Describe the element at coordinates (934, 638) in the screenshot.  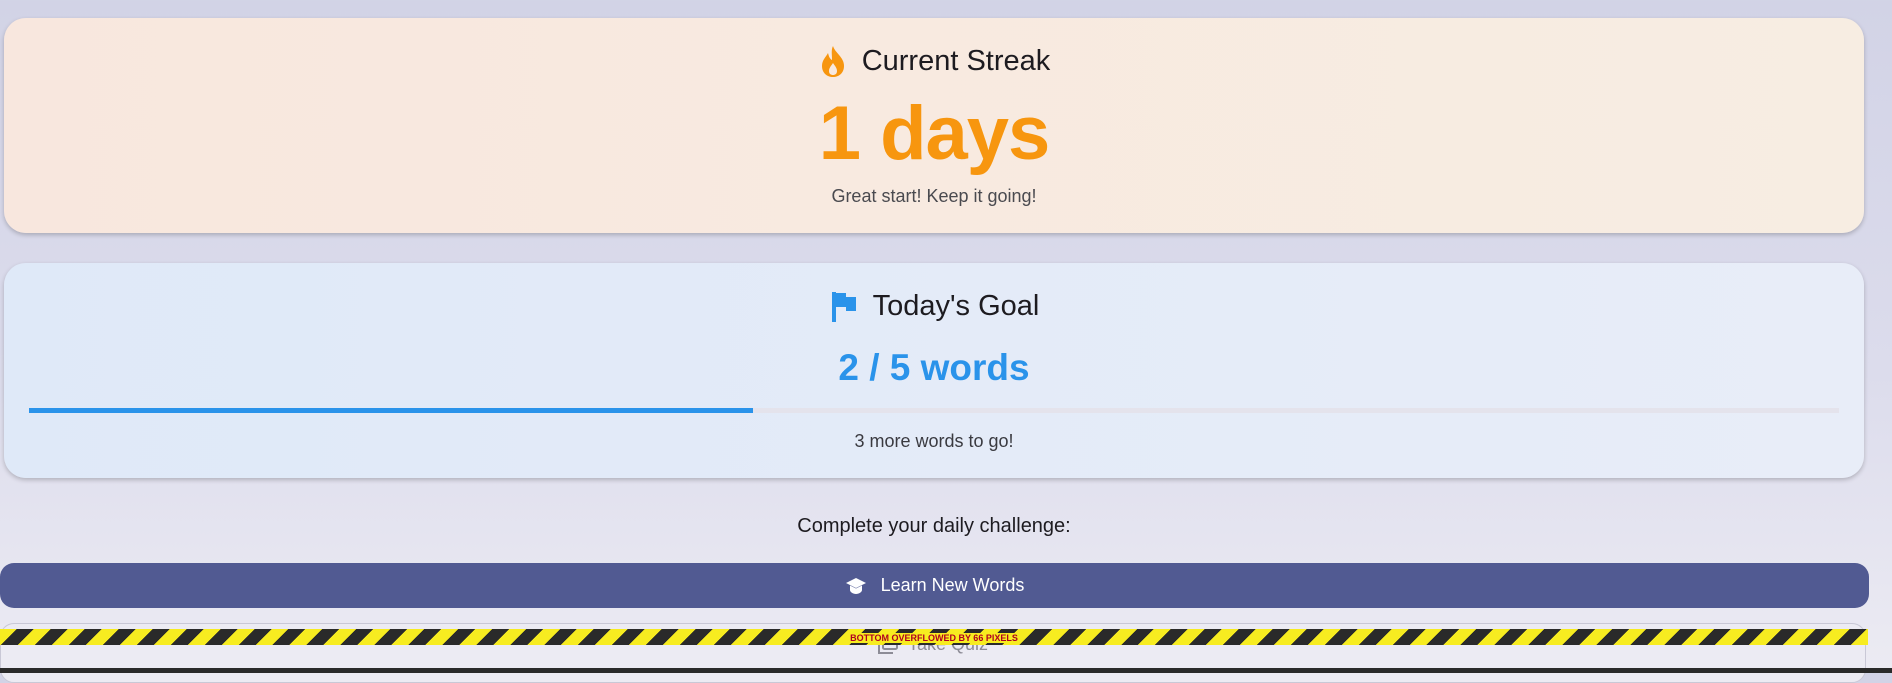
I see `overflow-warning-text: BOTTOM OVERFLOWED BY 66 PIXELS` at that location.